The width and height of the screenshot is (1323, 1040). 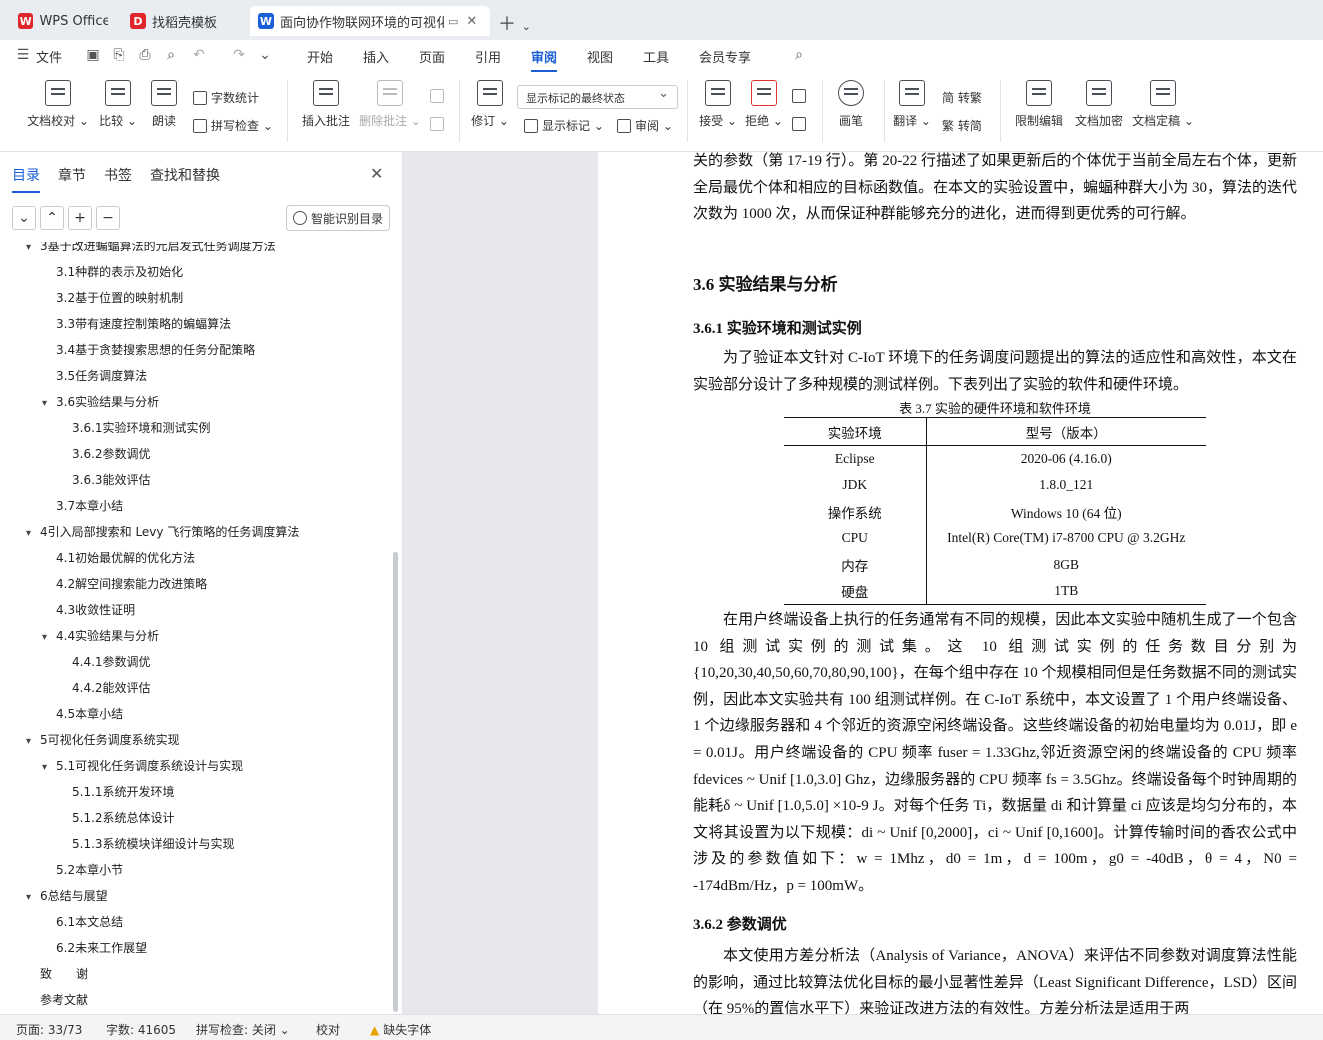 What do you see at coordinates (104, 662) in the screenshot?
I see `toc-item: 4.4.1参数调优` at bounding box center [104, 662].